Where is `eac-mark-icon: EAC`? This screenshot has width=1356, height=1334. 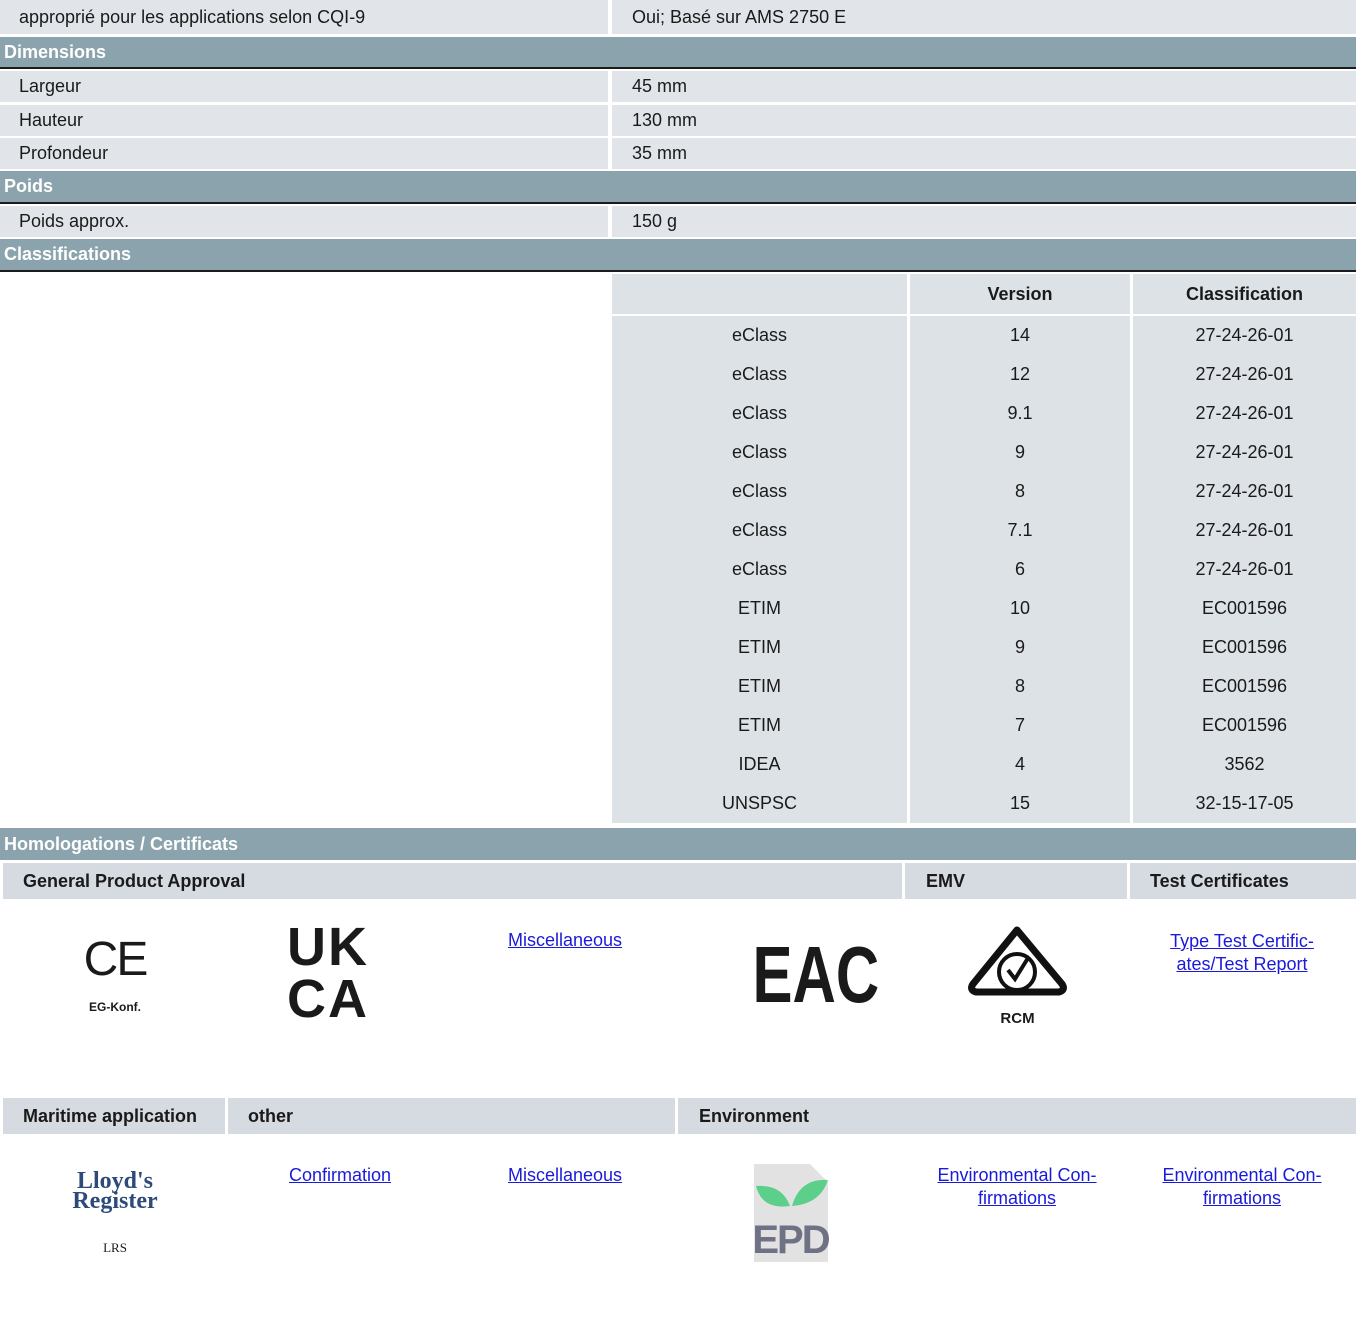 eac-mark-icon: EAC is located at coordinates (816, 974).